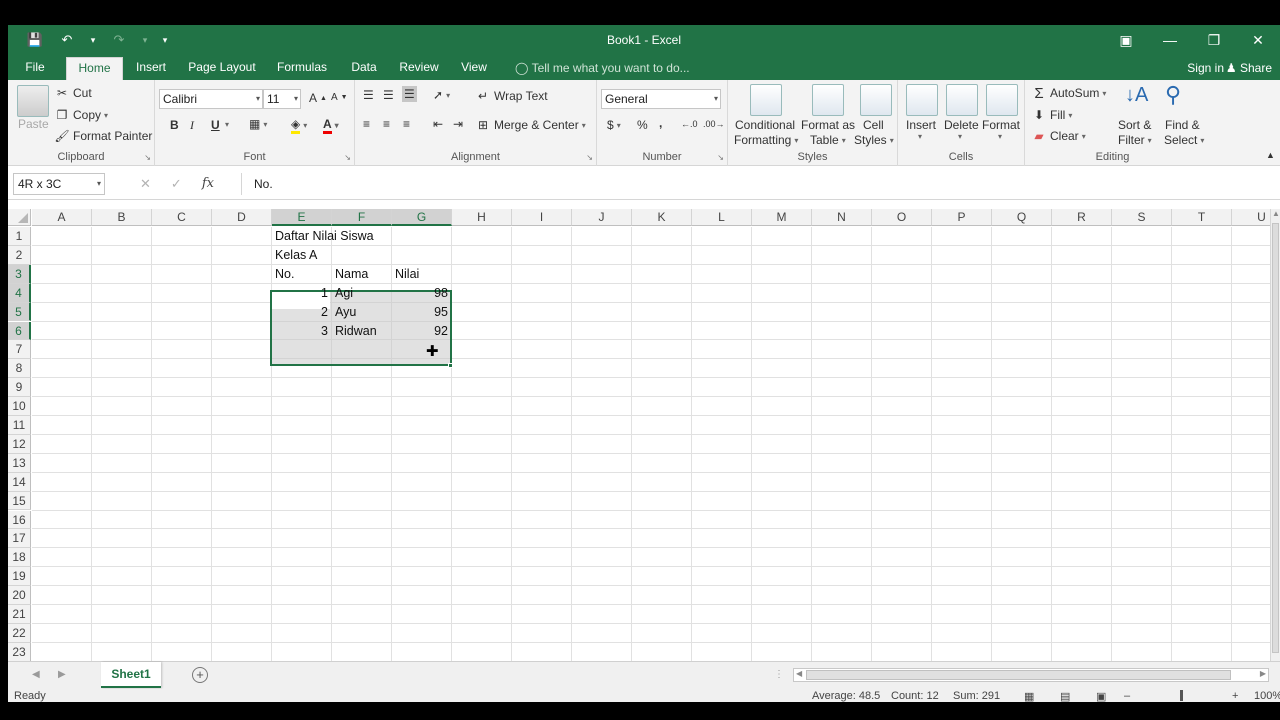  What do you see at coordinates (419, 68) in the screenshot?
I see `tab-review: Review` at bounding box center [419, 68].